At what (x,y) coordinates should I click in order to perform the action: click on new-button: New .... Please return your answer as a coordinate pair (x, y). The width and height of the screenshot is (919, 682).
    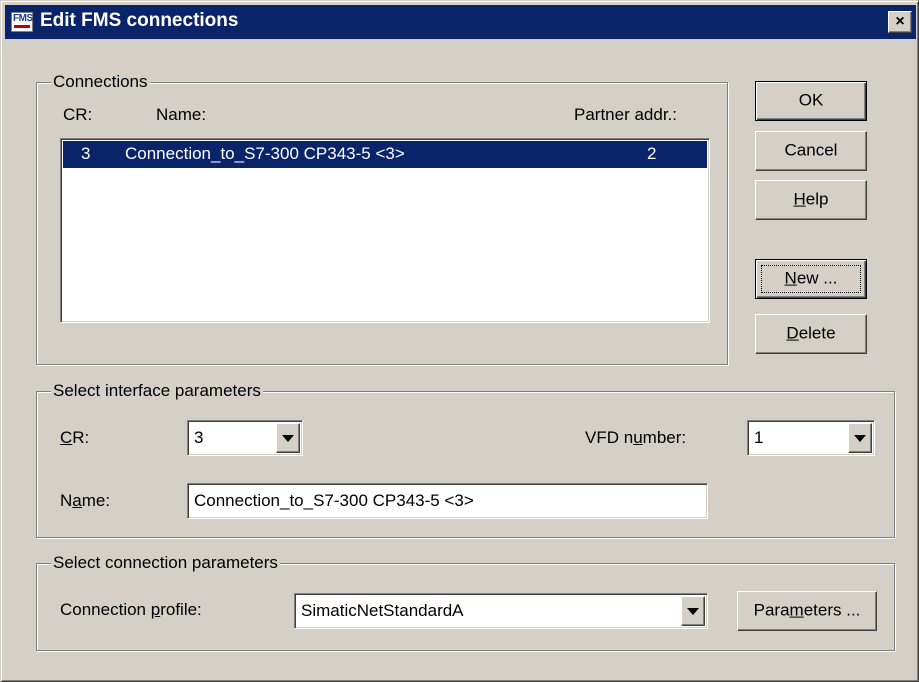
    Looking at the image, I should click on (811, 279).